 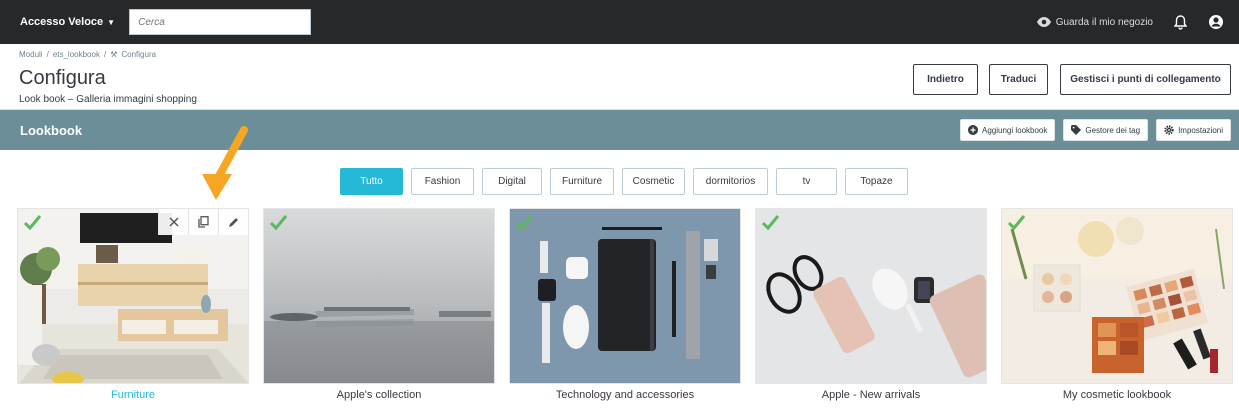 I want to click on laptop-photo, so click(x=379, y=296).